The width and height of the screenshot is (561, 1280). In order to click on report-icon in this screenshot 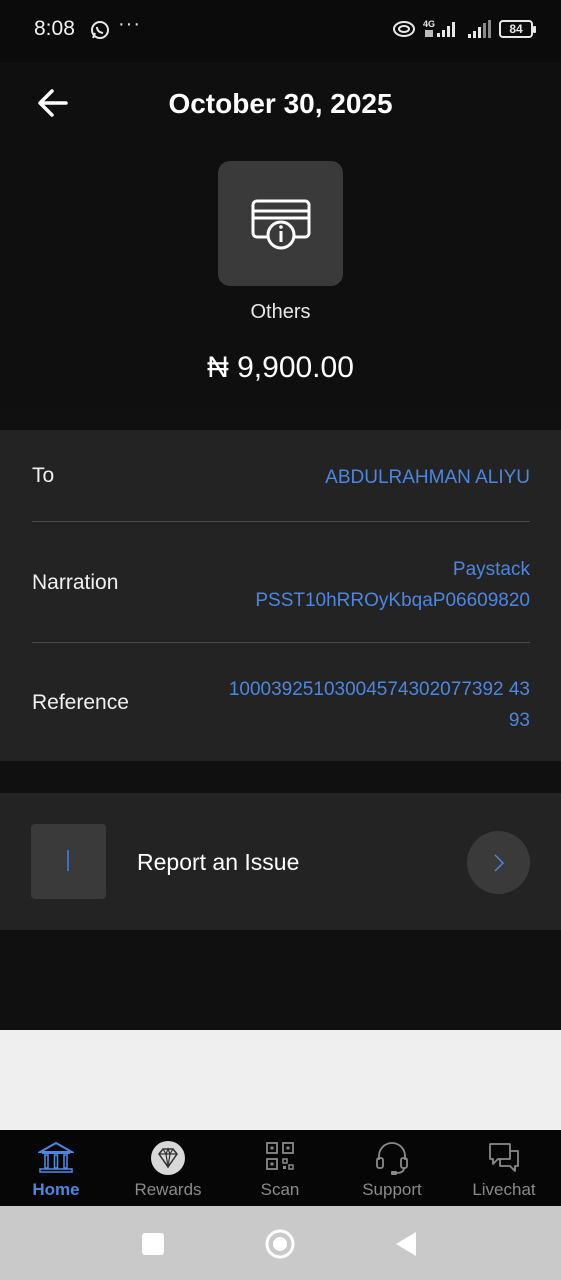, I will do `click(68, 861)`.